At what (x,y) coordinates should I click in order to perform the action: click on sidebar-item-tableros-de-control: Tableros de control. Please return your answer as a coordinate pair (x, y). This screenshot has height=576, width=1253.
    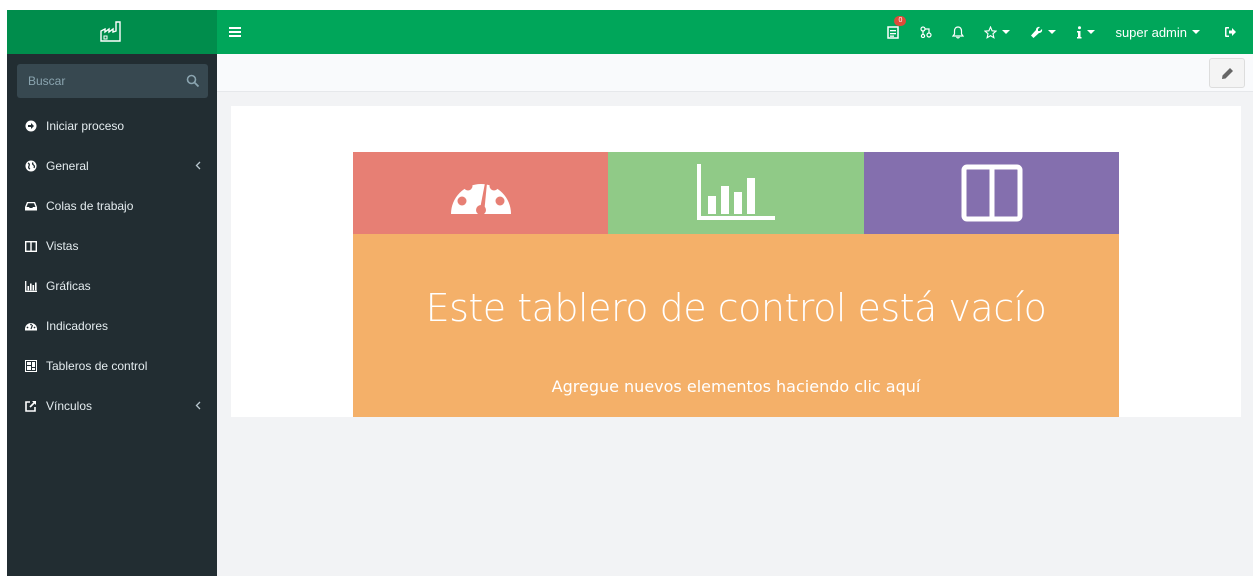
    Looking at the image, I should click on (112, 366).